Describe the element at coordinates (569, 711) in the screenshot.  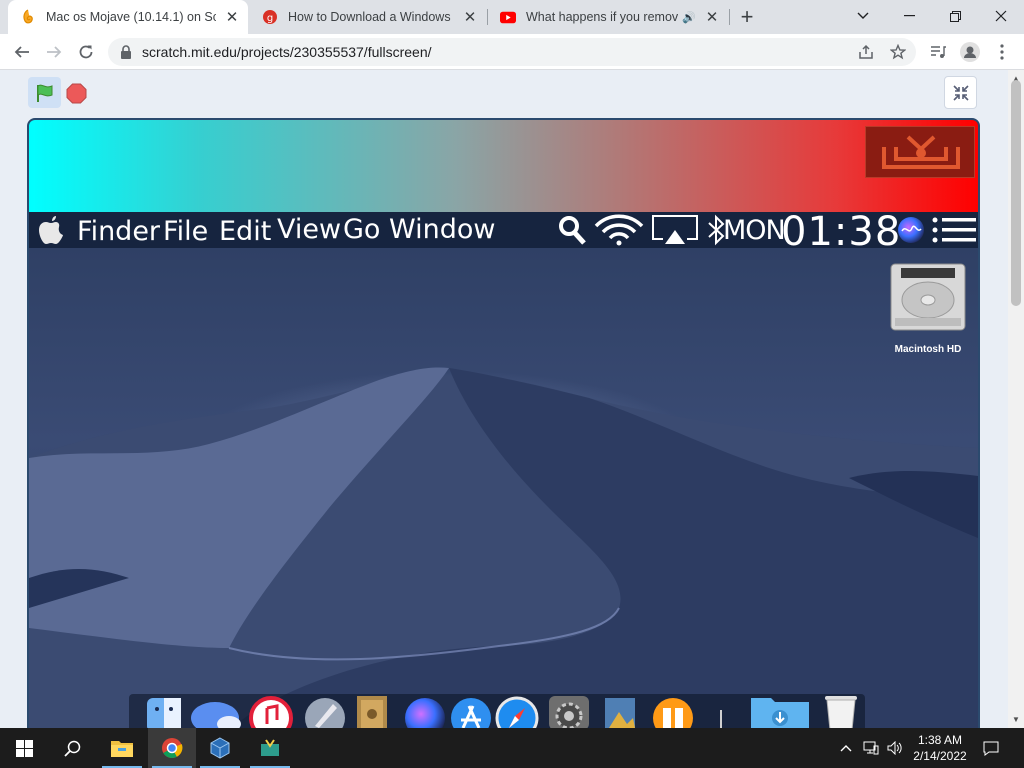
I see `system-preferences-dock-icon` at that location.